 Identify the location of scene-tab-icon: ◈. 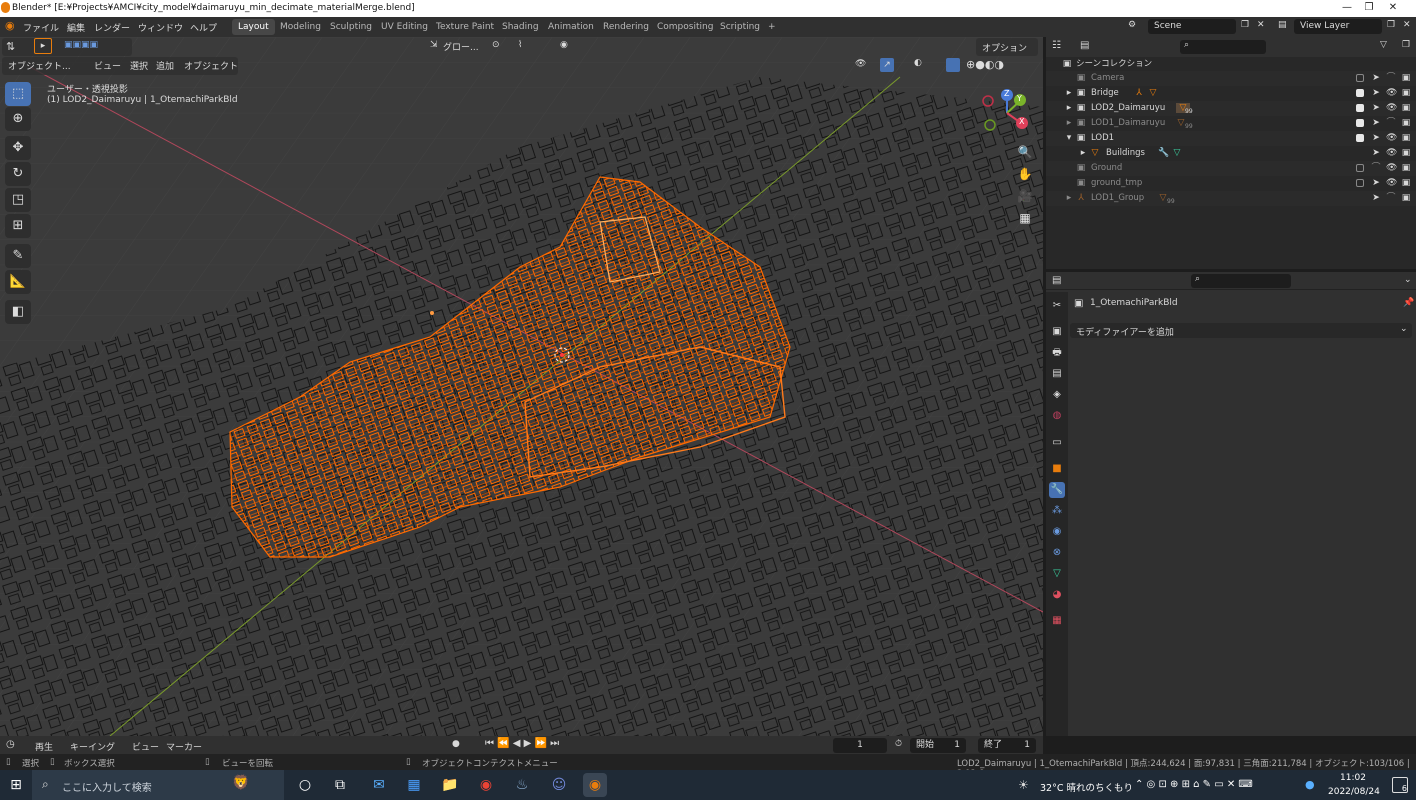
(1057, 395).